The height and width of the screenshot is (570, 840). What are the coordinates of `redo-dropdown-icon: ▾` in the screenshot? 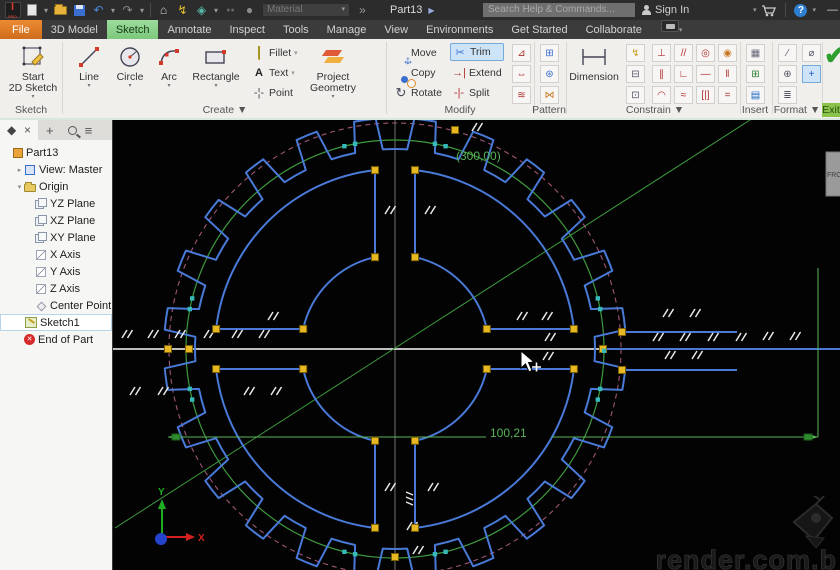 It's located at (142, 10).